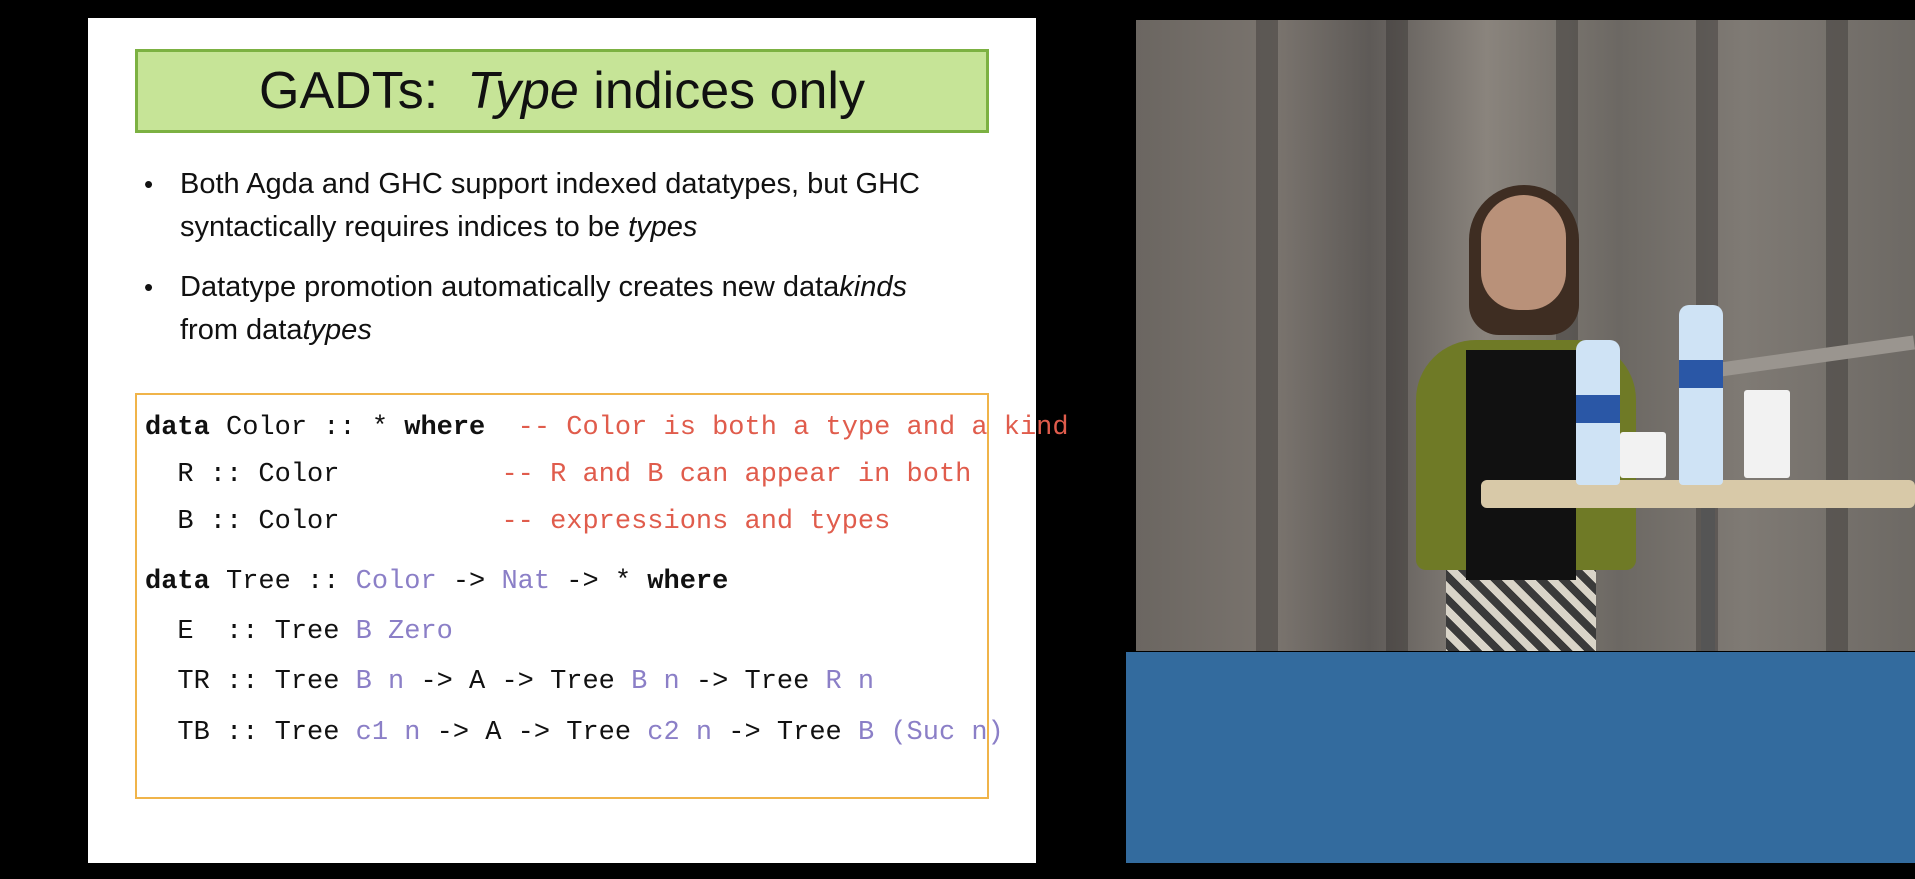 Image resolution: width=1915 pixels, height=879 pixels. Describe the element at coordinates (873, 287) in the screenshot. I see `bullet-emphasis: kinds` at that location.